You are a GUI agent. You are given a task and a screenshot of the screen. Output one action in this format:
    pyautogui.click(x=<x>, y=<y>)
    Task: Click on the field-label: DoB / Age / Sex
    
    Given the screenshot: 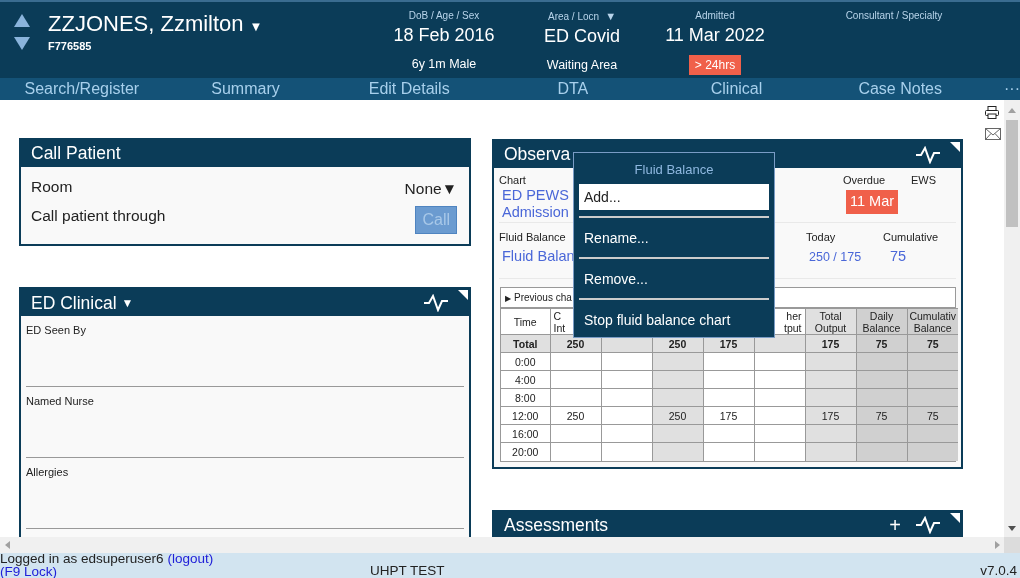 What is the action you would take?
    pyautogui.click(x=444, y=15)
    